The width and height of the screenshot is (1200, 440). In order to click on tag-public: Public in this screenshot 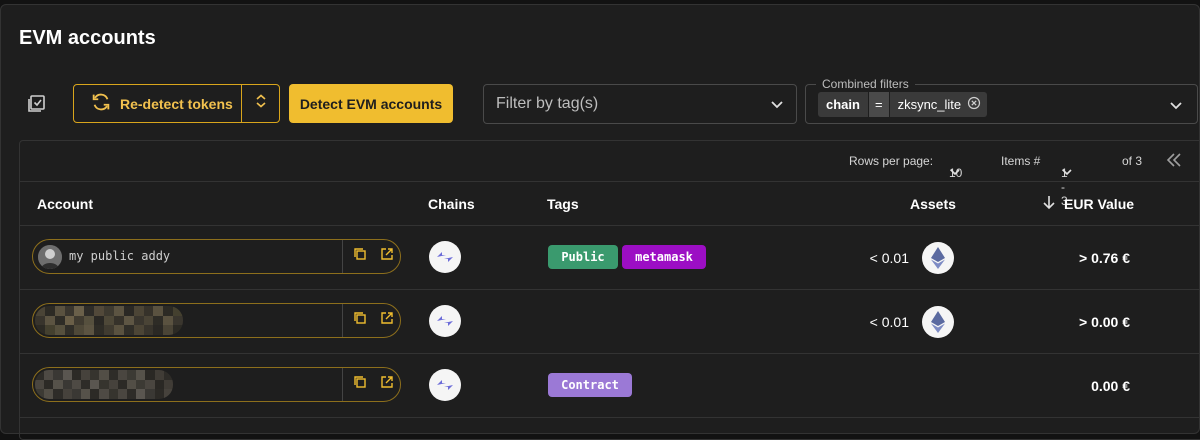, I will do `click(583, 257)`.